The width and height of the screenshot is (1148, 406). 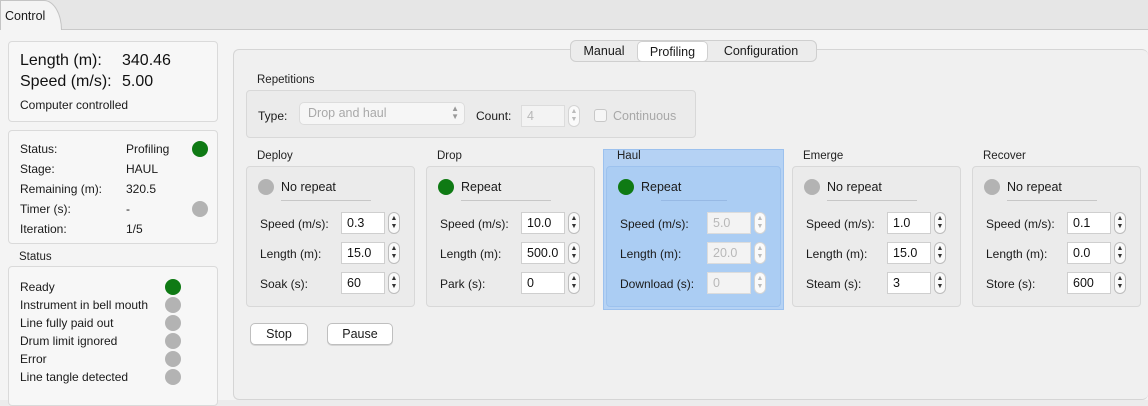 I want to click on segment-profiling: Profiling, so click(x=672, y=51).